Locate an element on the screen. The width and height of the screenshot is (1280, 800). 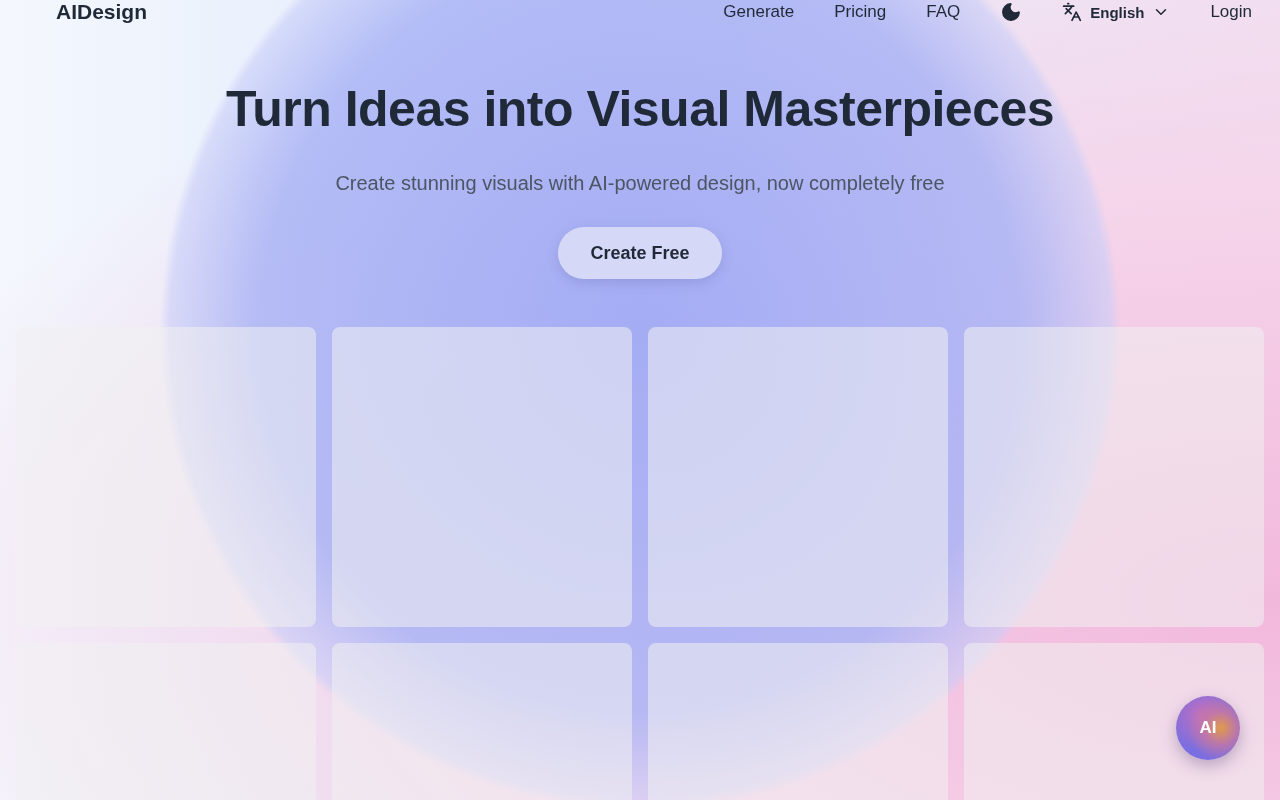
create-free-button: Create Free is located at coordinates (640, 253).